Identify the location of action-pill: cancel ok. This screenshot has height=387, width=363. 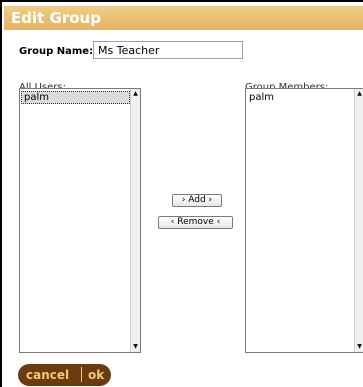
(64, 375).